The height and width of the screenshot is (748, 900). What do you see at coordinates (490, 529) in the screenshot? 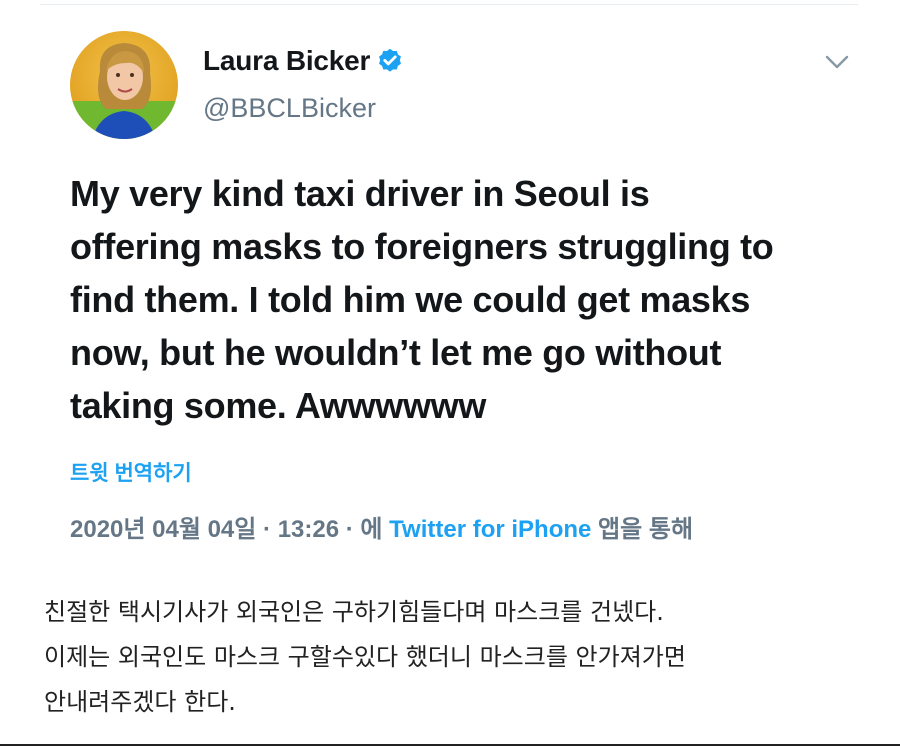
I see `source-app-link: Twitter for iPhone` at bounding box center [490, 529].